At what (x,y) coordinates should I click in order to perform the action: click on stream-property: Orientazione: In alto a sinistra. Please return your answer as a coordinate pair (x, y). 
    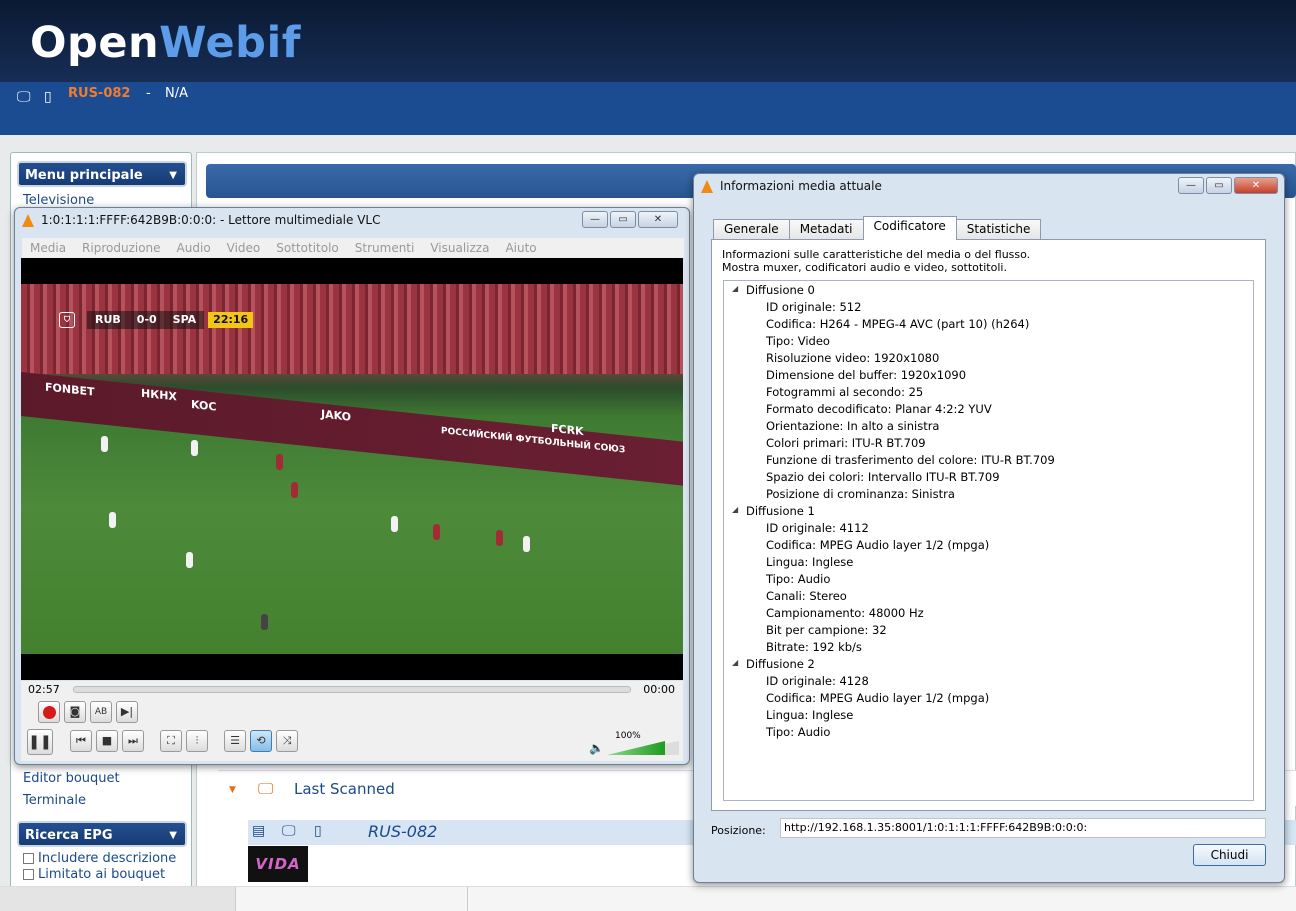
    Looking at the image, I should click on (853, 426).